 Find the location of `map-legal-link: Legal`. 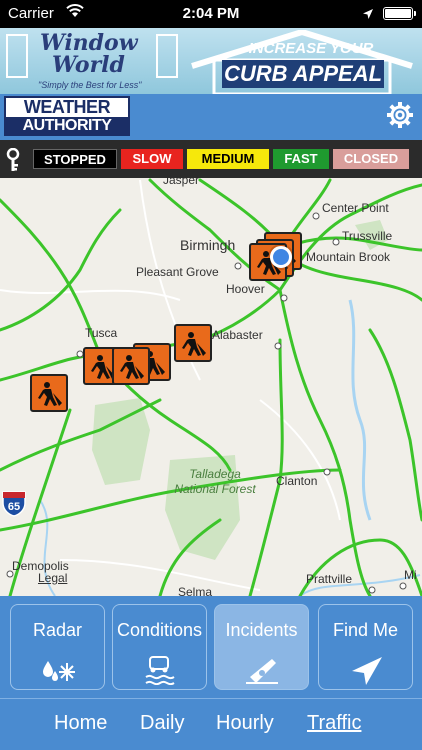

map-legal-link: Legal is located at coordinates (52, 578).